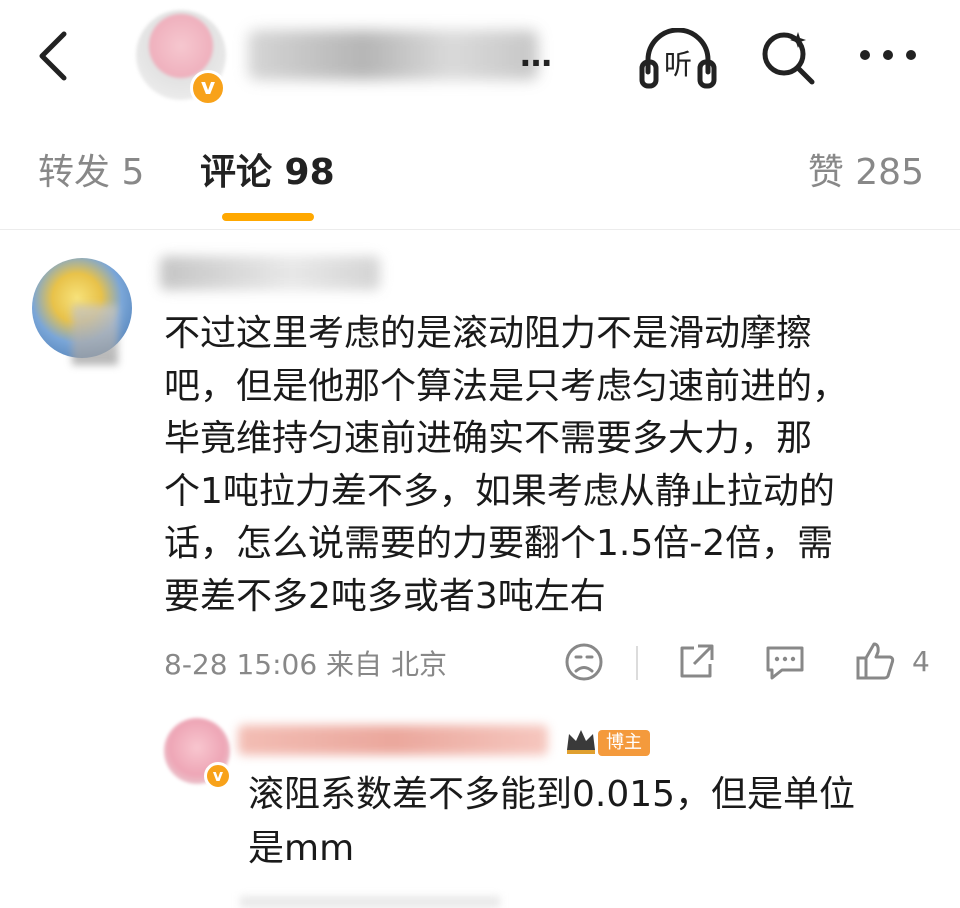 This screenshot has width=960, height=908. I want to click on tab-likes: 赞 285, so click(866, 173).